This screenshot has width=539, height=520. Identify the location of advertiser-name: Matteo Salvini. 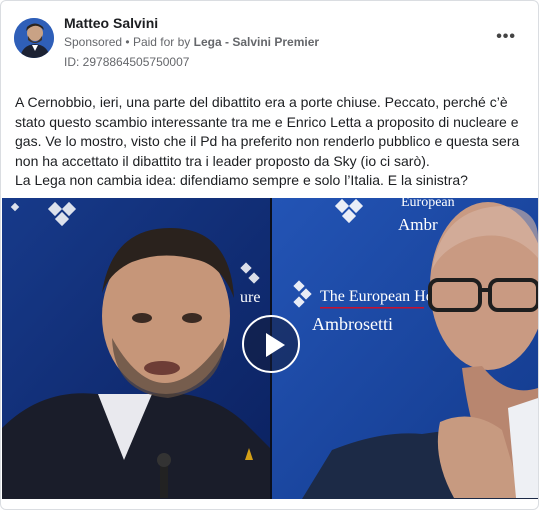
(111, 23).